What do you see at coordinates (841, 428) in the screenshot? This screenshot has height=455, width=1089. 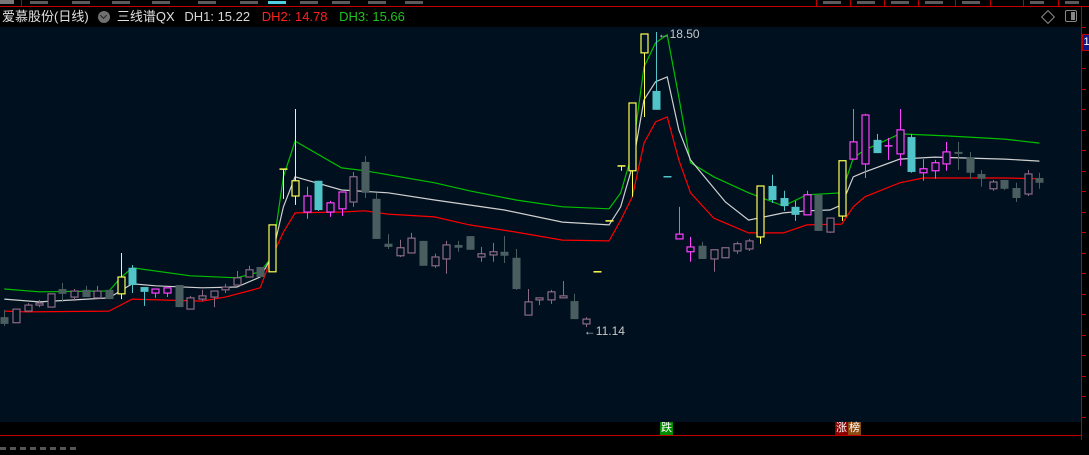 I see `rise-tag: 涨` at bounding box center [841, 428].